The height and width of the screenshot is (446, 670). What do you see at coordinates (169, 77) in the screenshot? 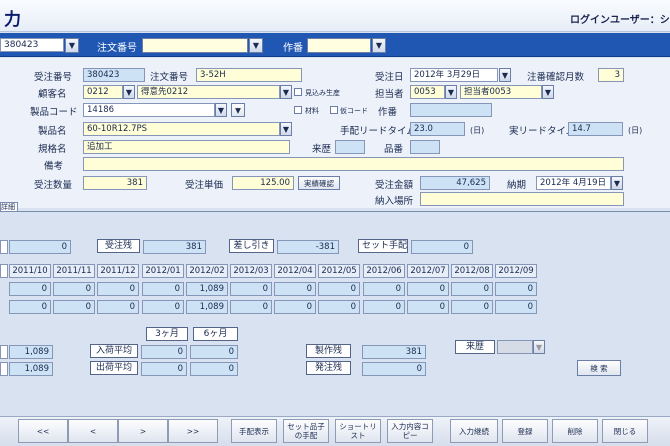
I see `chuumon-no-label: 注文番号` at bounding box center [169, 77].